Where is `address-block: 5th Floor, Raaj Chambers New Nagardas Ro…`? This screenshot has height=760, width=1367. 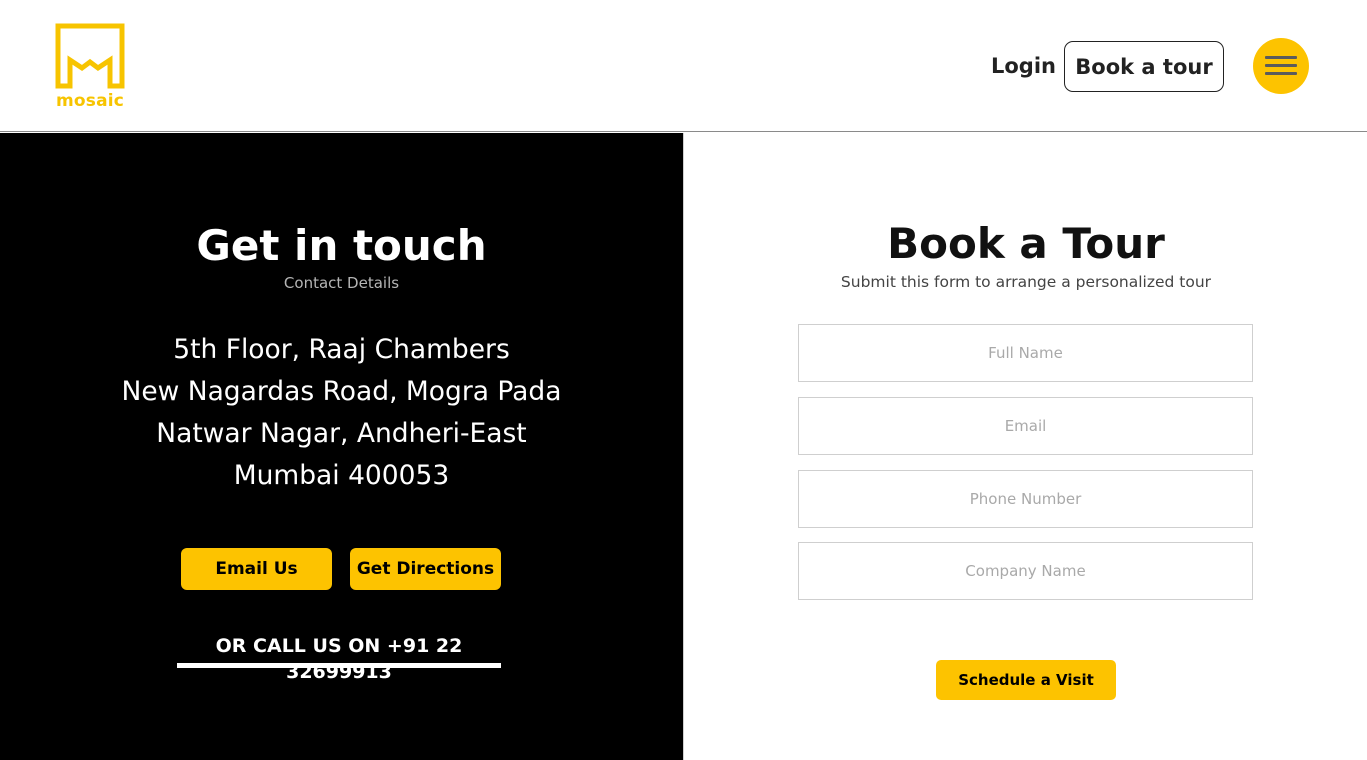 address-block: 5th Floor, Raaj Chambers New Nagardas Ro… is located at coordinates (341, 413).